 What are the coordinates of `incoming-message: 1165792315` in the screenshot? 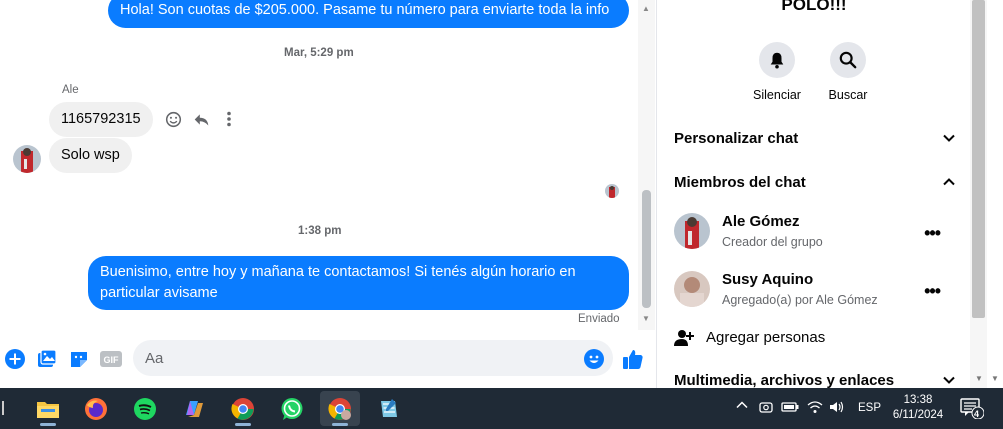 It's located at (101, 119).